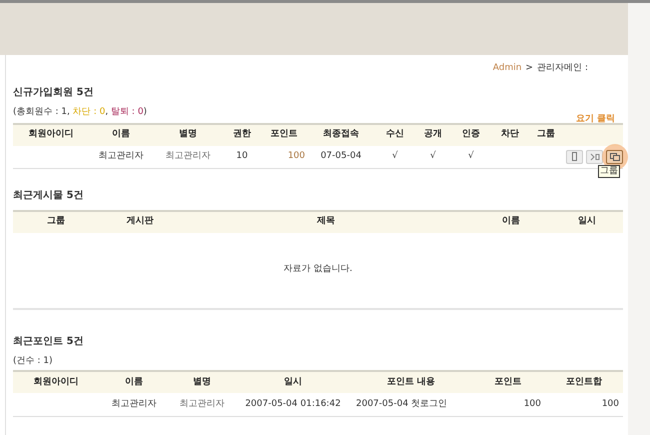 The height and width of the screenshot is (435, 650). What do you see at coordinates (584, 382) in the screenshot?
I see `column-header: 포인트합` at bounding box center [584, 382].